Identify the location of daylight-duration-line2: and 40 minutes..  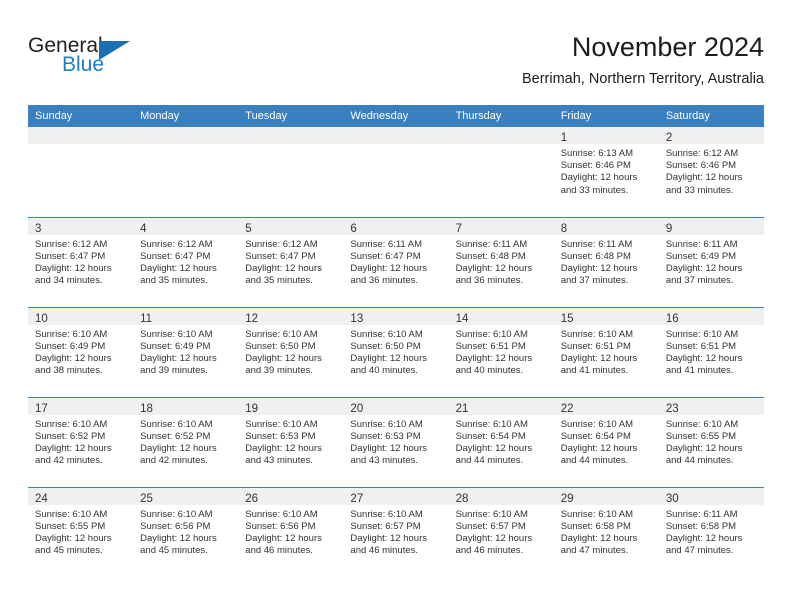
(384, 371).